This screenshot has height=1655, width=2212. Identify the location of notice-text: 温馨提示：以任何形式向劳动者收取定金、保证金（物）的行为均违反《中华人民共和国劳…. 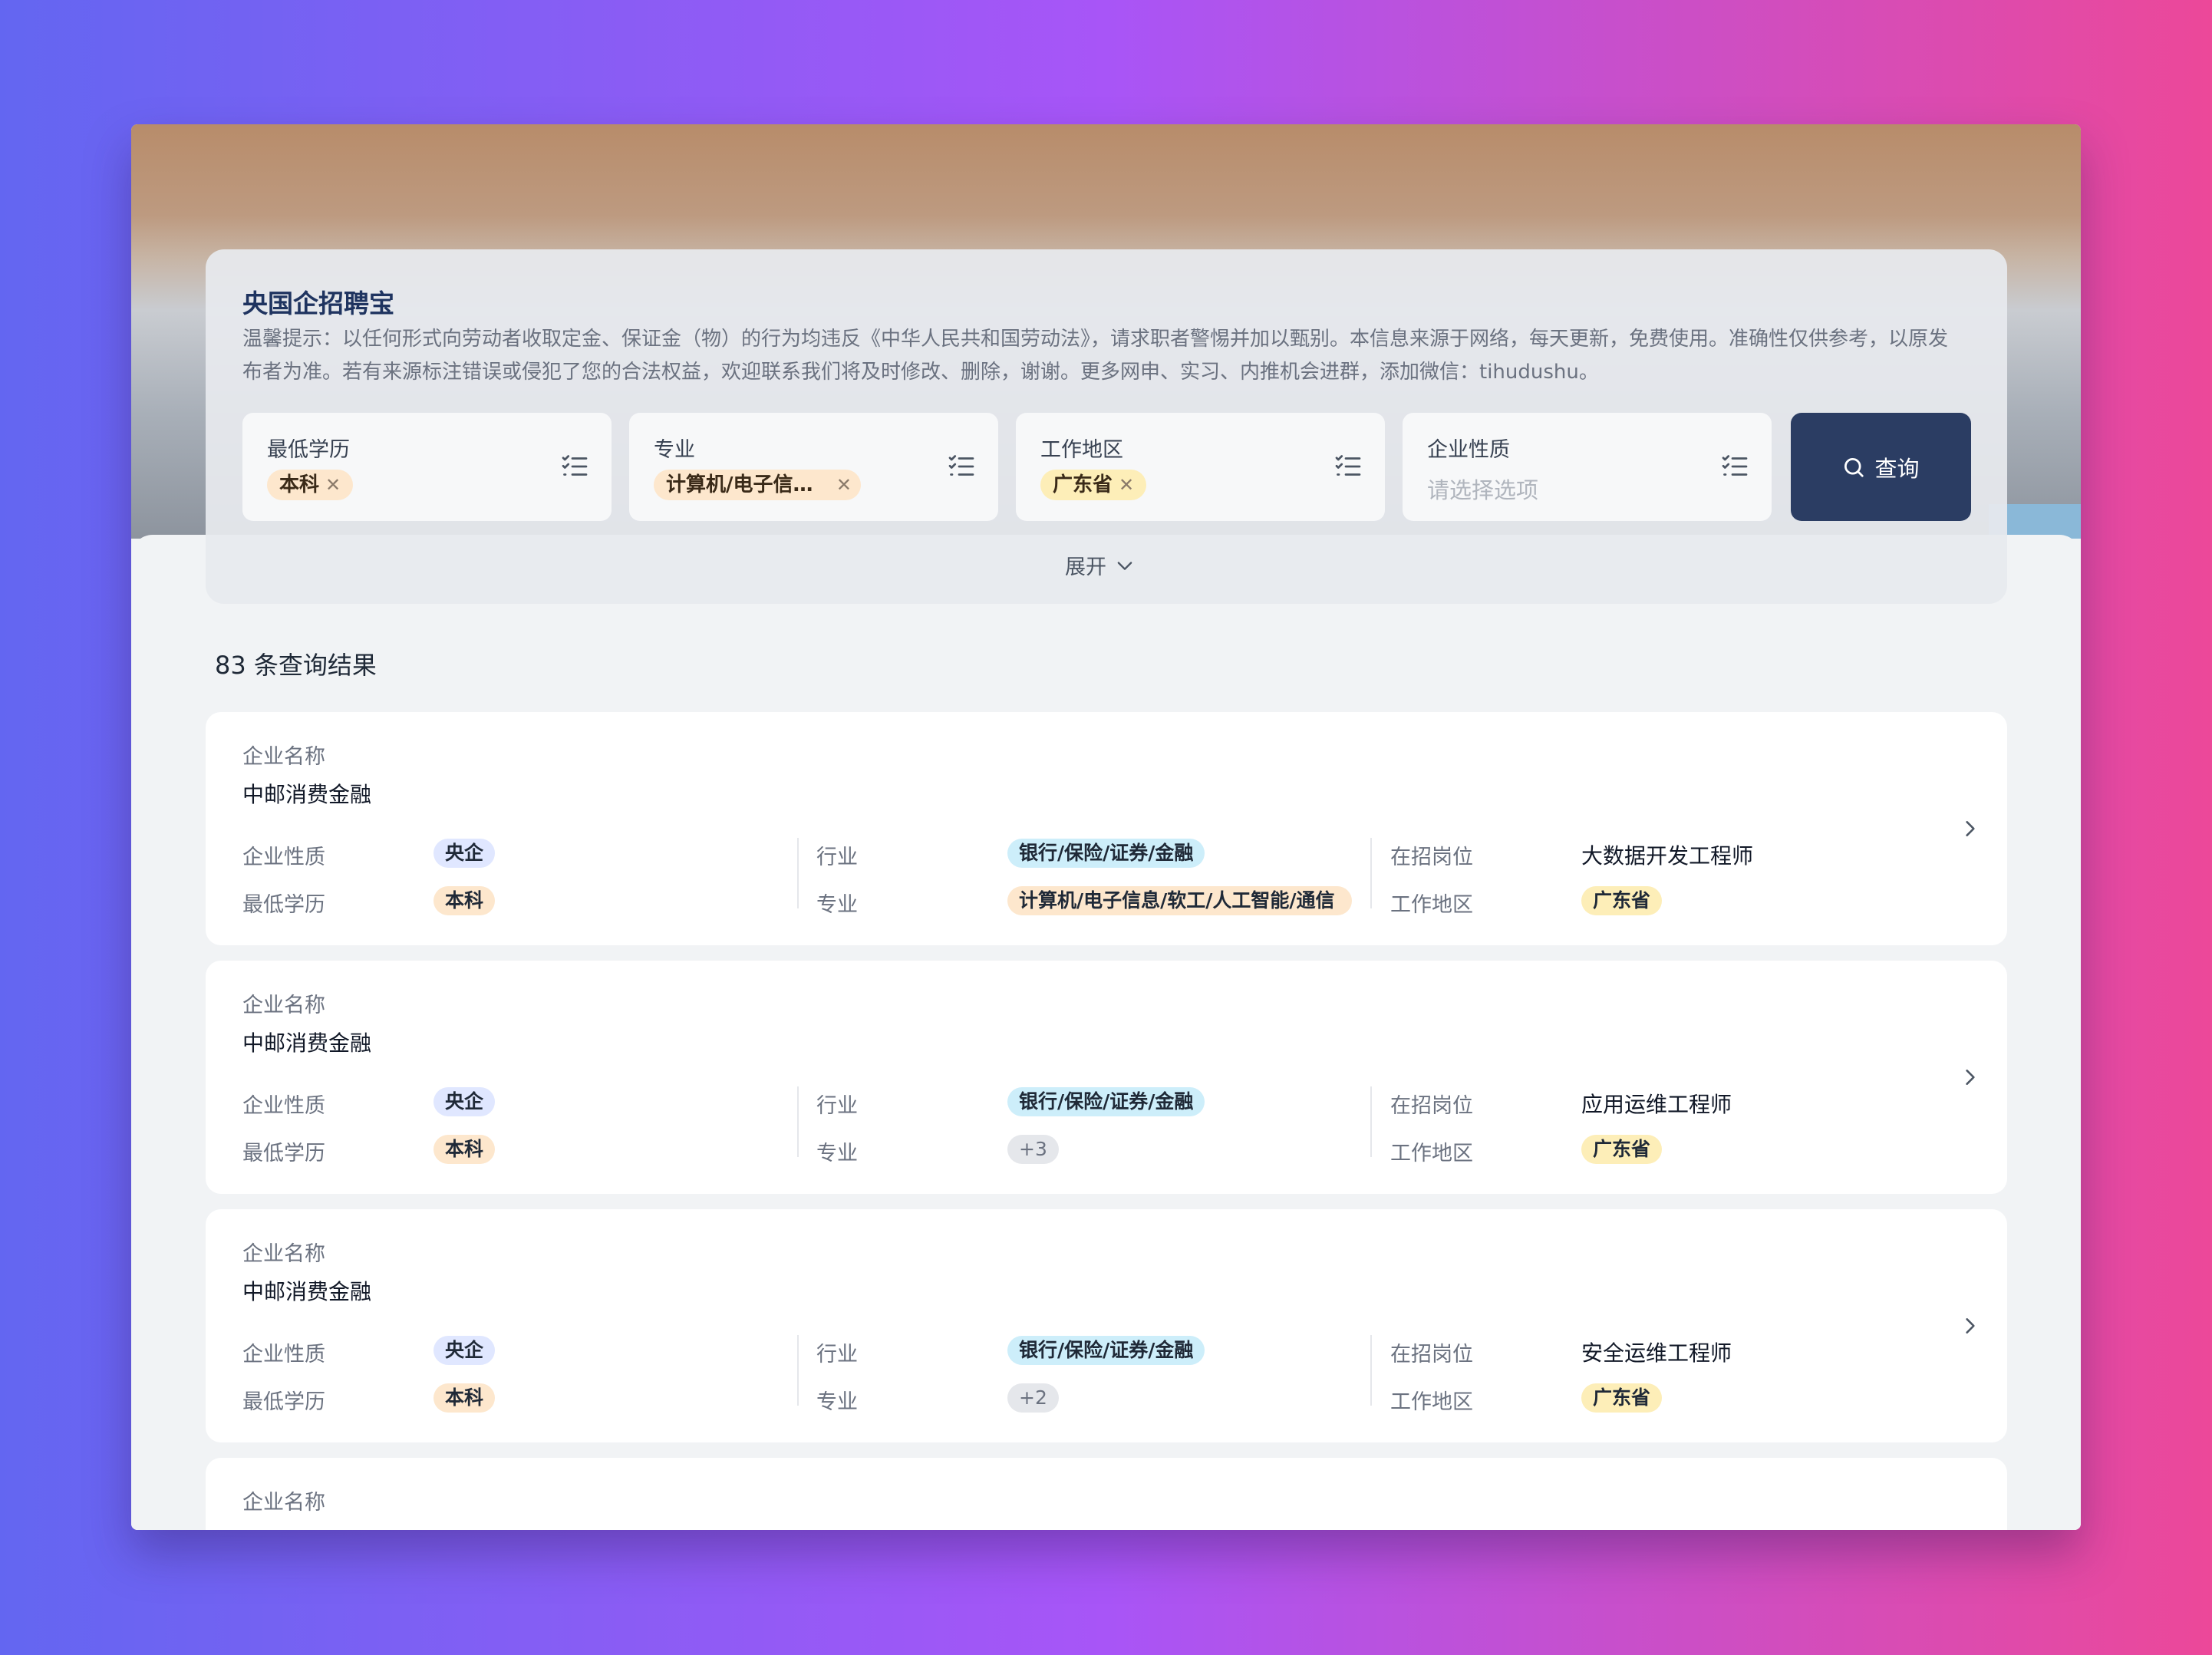
(1095, 356).